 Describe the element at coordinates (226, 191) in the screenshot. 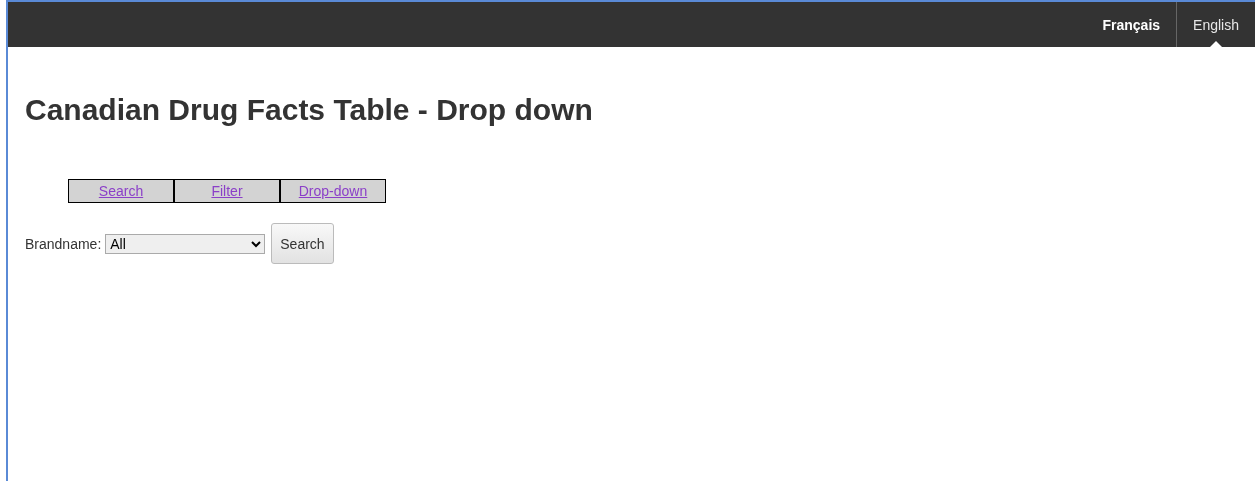

I see `tab-link: Filter` at that location.